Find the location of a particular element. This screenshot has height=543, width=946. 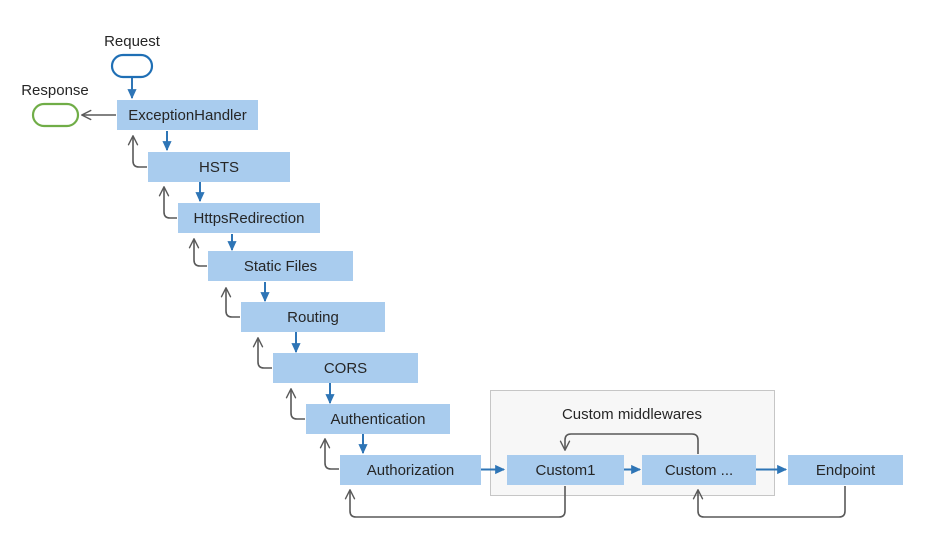

arrow-authorization-to-authentication is located at coordinates (329, 454).